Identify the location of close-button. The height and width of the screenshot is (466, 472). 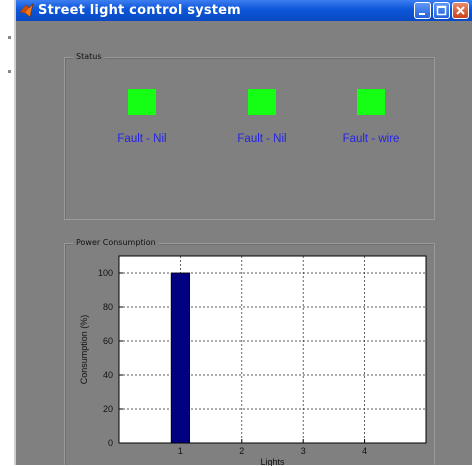
(460, 10).